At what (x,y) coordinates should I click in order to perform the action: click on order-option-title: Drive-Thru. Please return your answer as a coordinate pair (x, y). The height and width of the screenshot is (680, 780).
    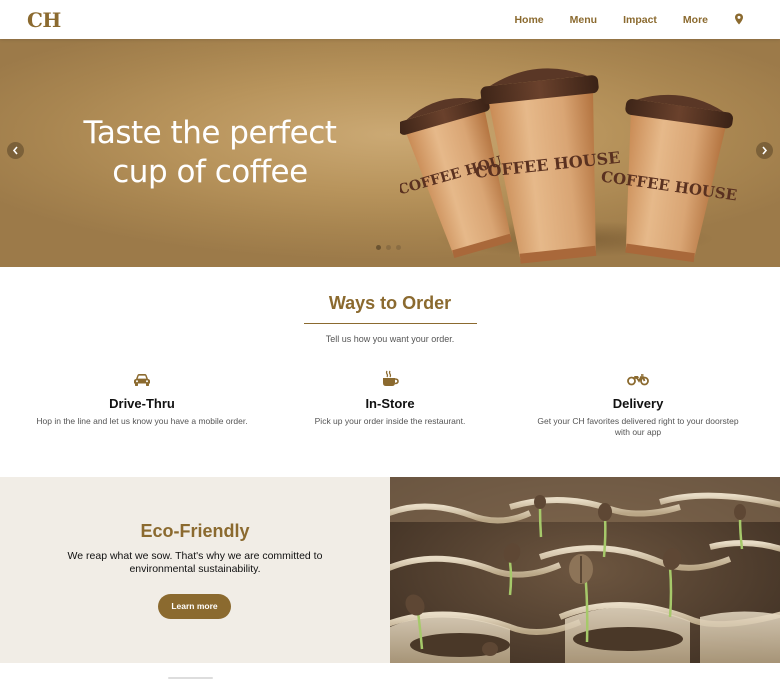
    Looking at the image, I should click on (142, 403).